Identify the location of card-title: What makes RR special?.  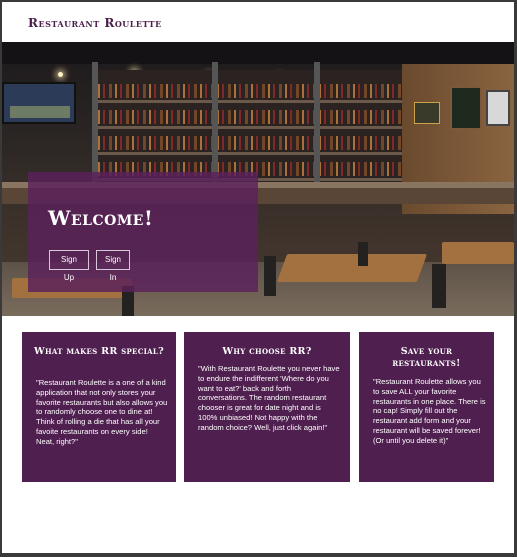
(99, 351).